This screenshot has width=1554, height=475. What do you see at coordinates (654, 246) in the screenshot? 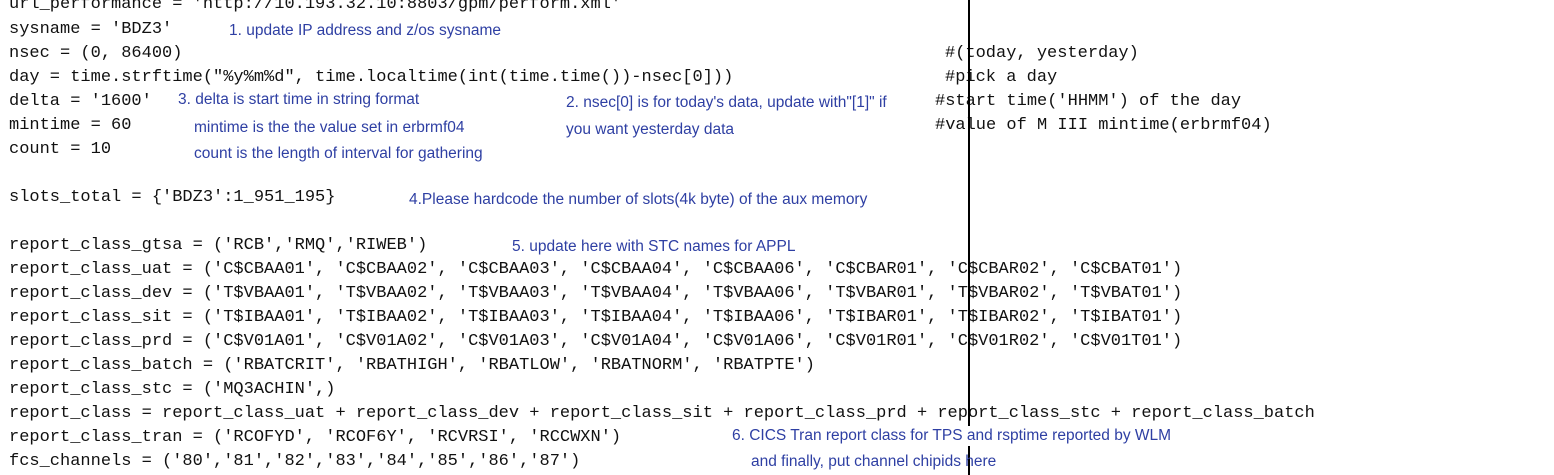
I see `annotation-note: 5. update here with STC names for APPL` at bounding box center [654, 246].